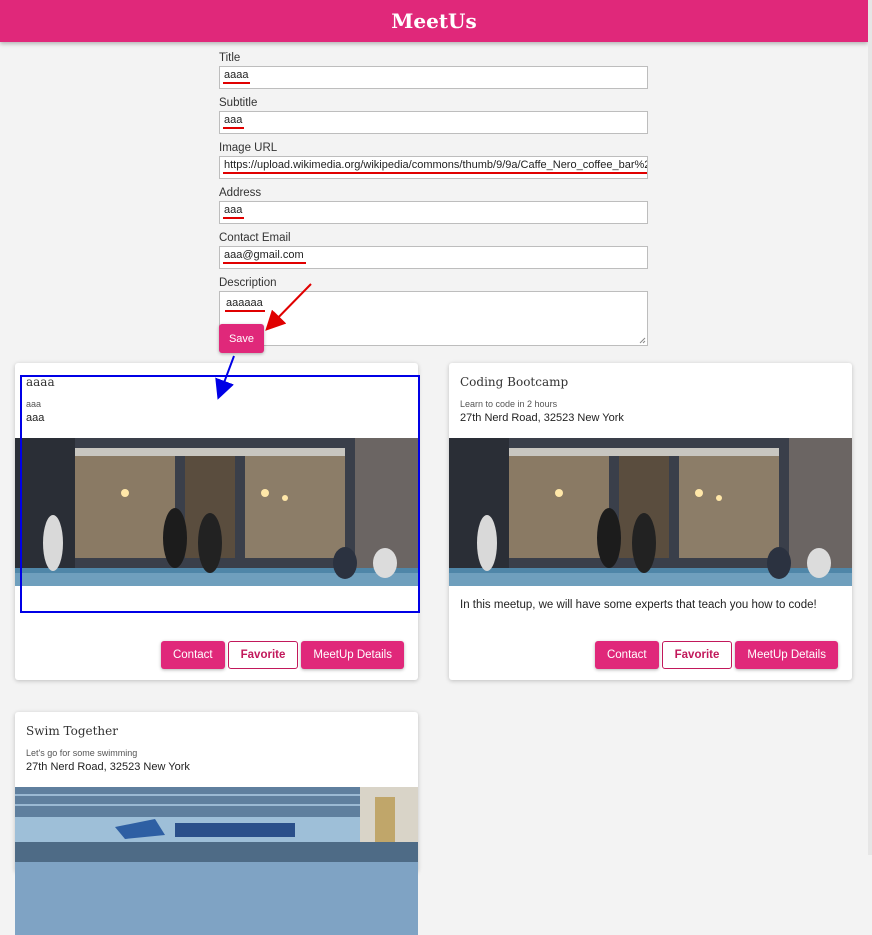 This screenshot has height=935, width=872. I want to click on address-input: aaa, so click(433, 212).